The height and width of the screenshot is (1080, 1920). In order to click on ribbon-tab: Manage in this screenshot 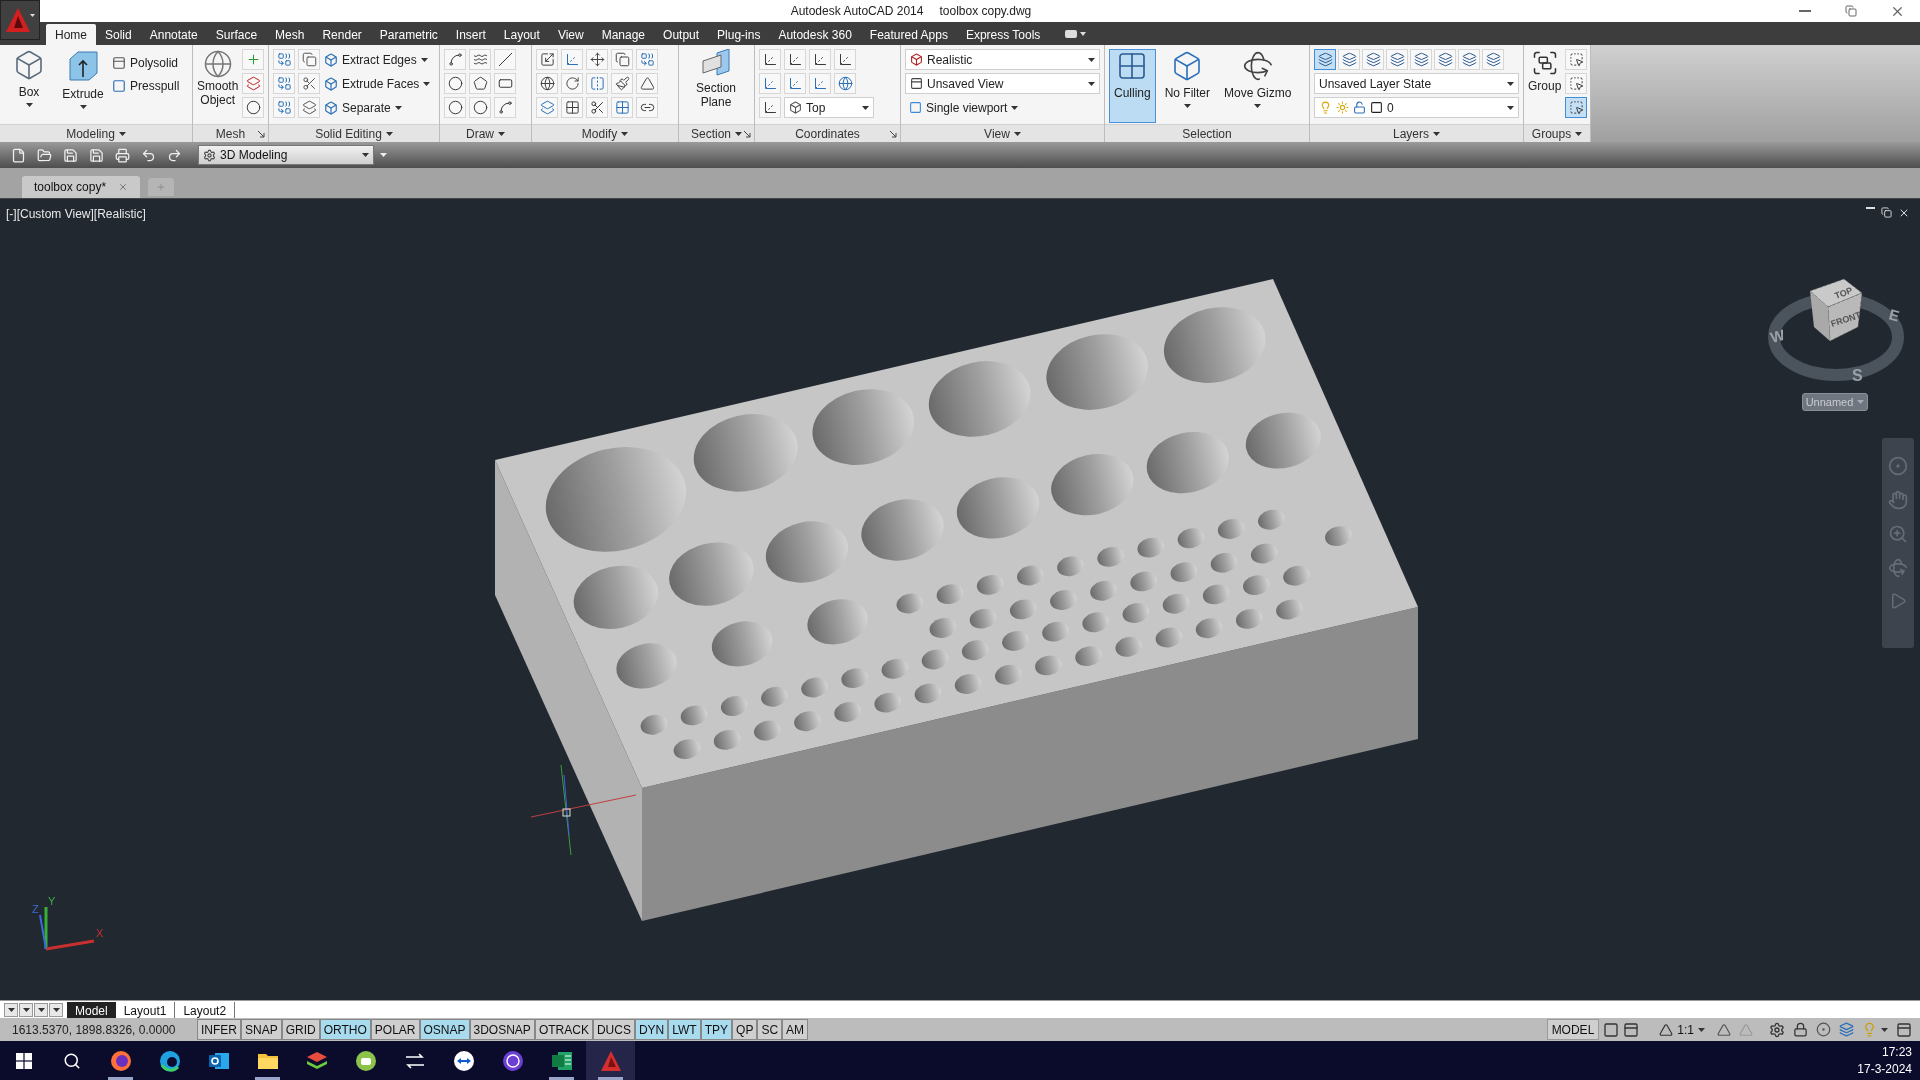, I will do `click(623, 34)`.